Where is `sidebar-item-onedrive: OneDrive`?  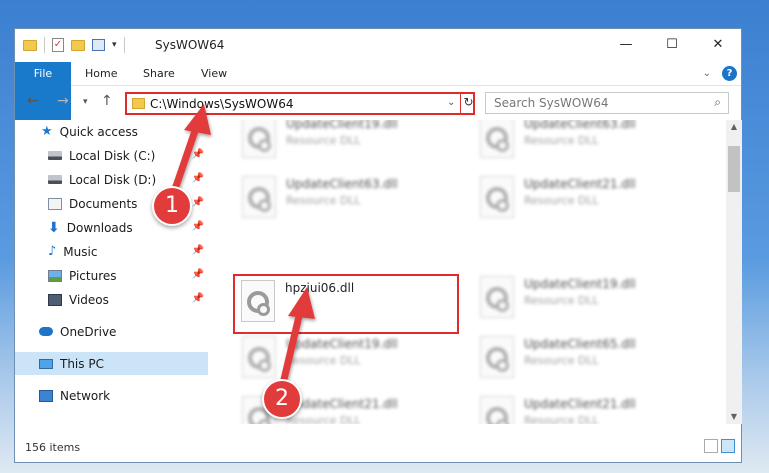
sidebar-item-onedrive: OneDrive is located at coordinates (111, 331).